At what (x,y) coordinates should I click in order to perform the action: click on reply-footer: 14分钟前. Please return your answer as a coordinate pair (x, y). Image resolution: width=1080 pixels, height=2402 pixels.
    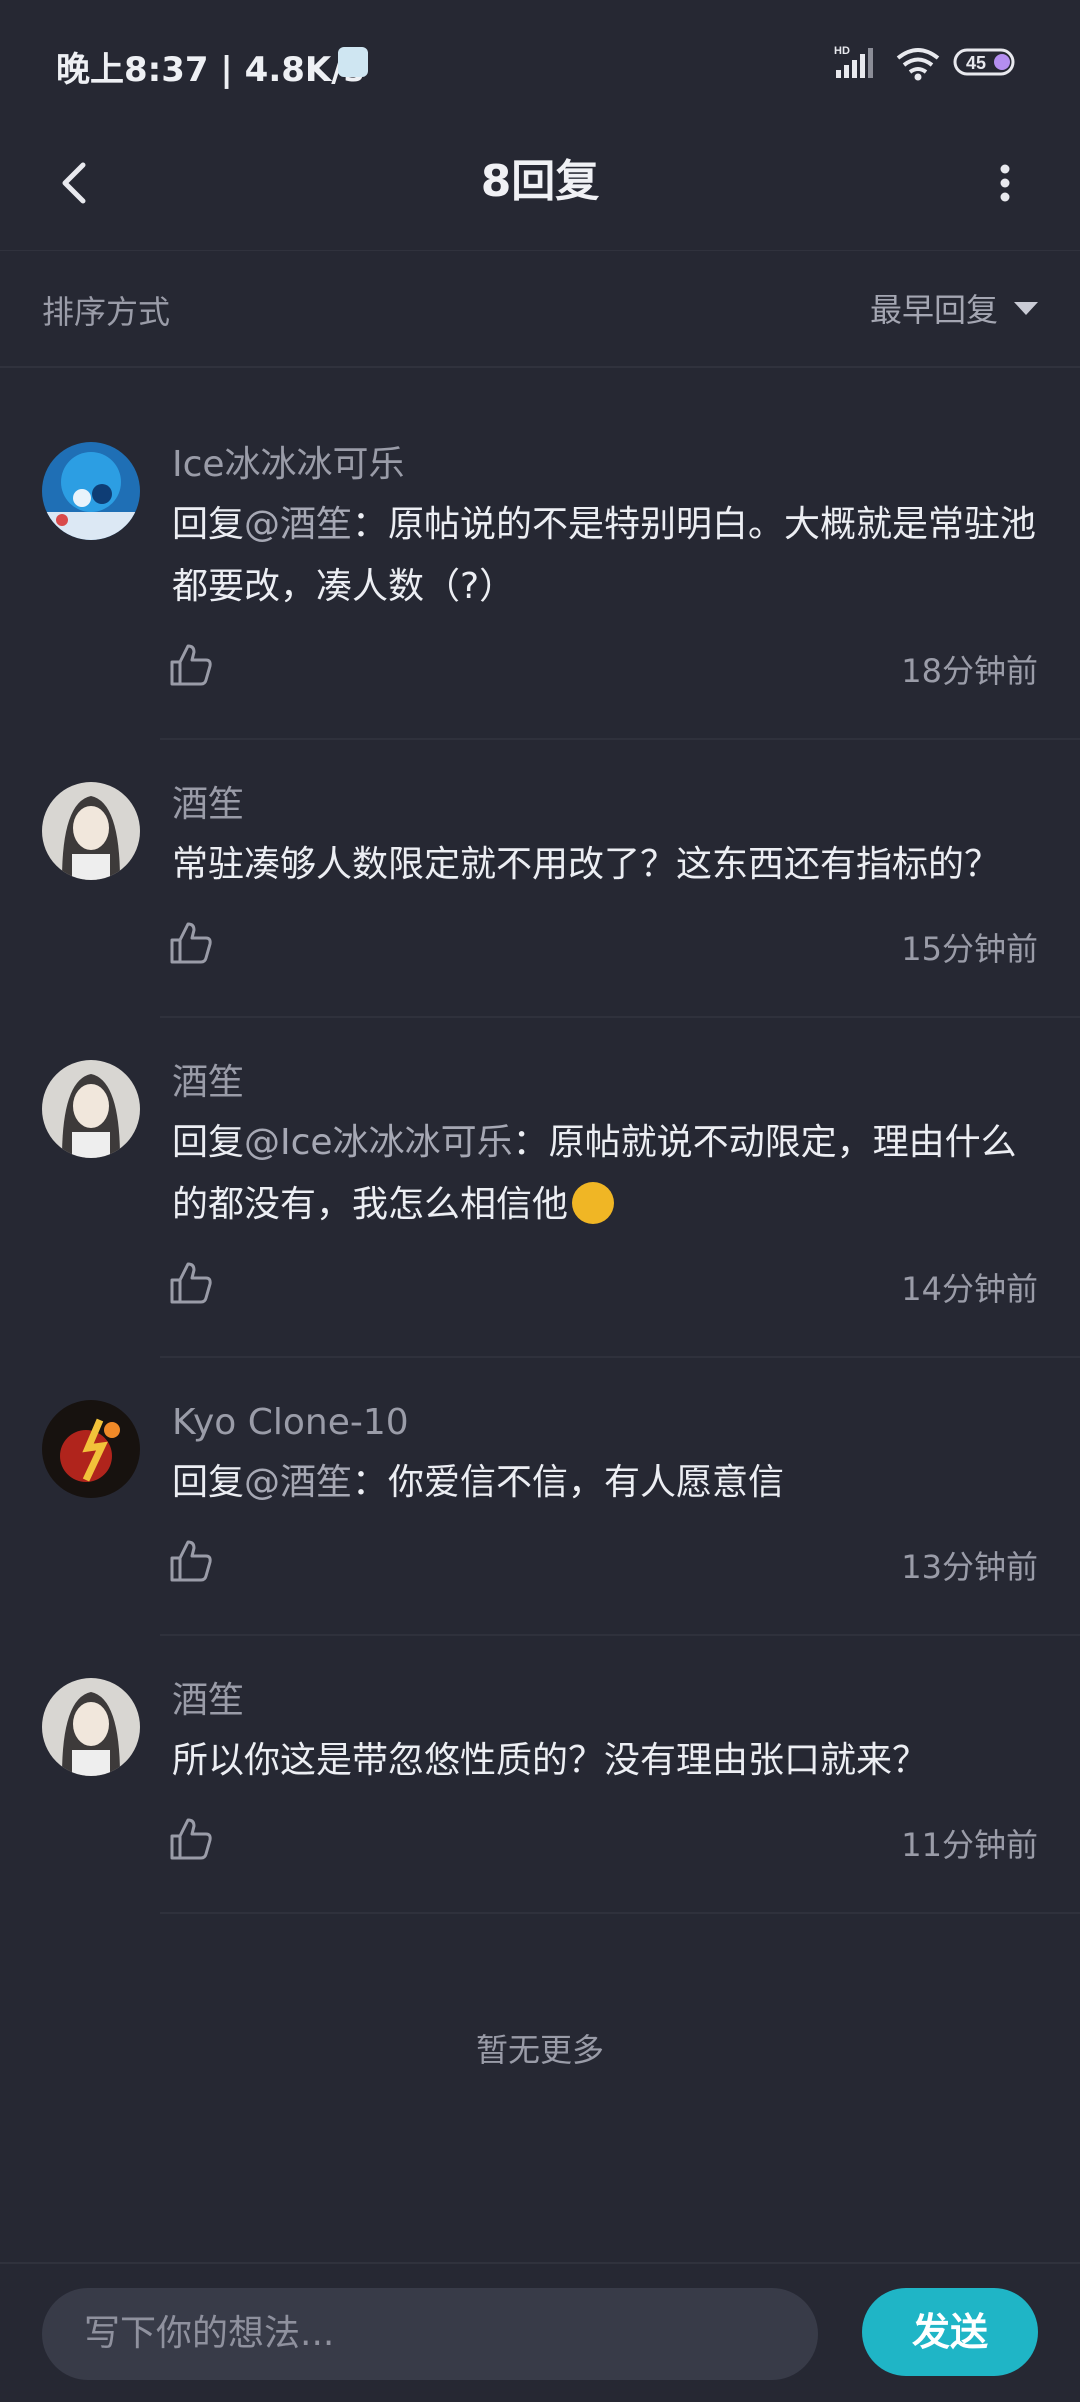
    Looking at the image, I should click on (604, 1291).